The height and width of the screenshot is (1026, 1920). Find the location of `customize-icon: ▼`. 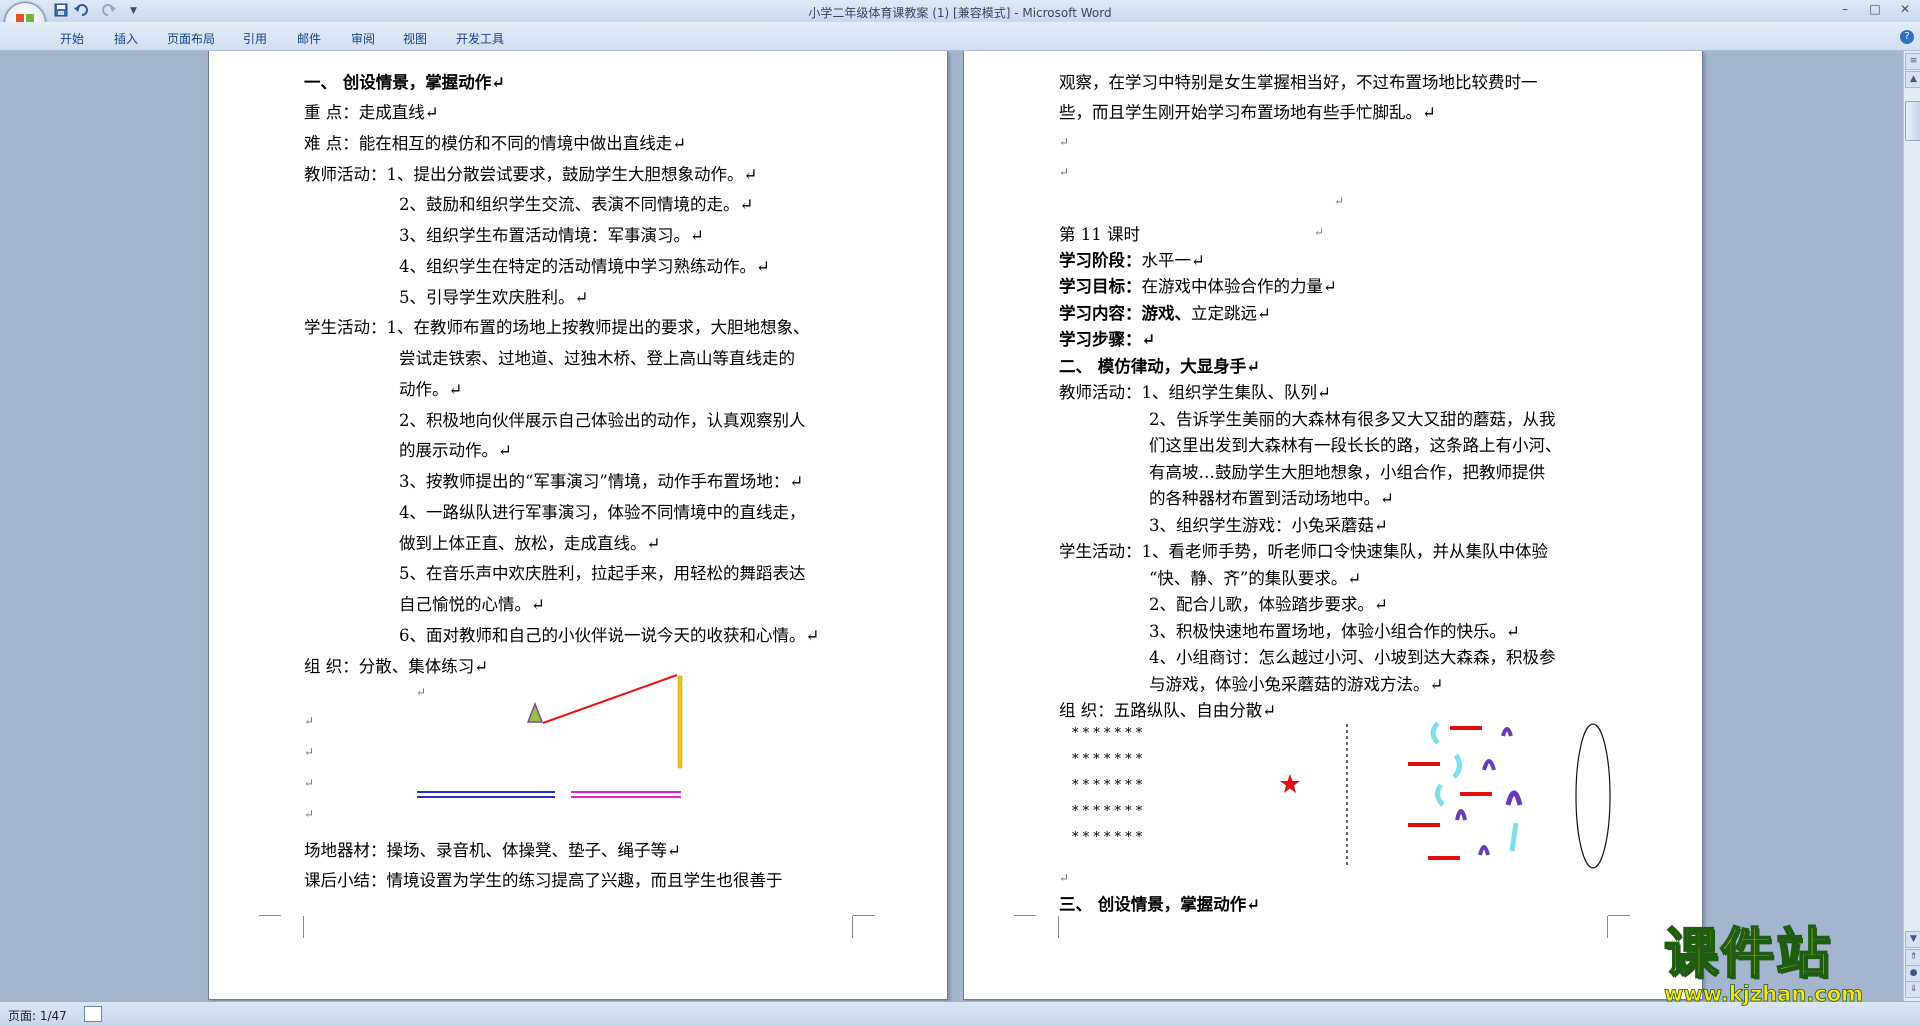

customize-icon: ▼ is located at coordinates (133, 11).